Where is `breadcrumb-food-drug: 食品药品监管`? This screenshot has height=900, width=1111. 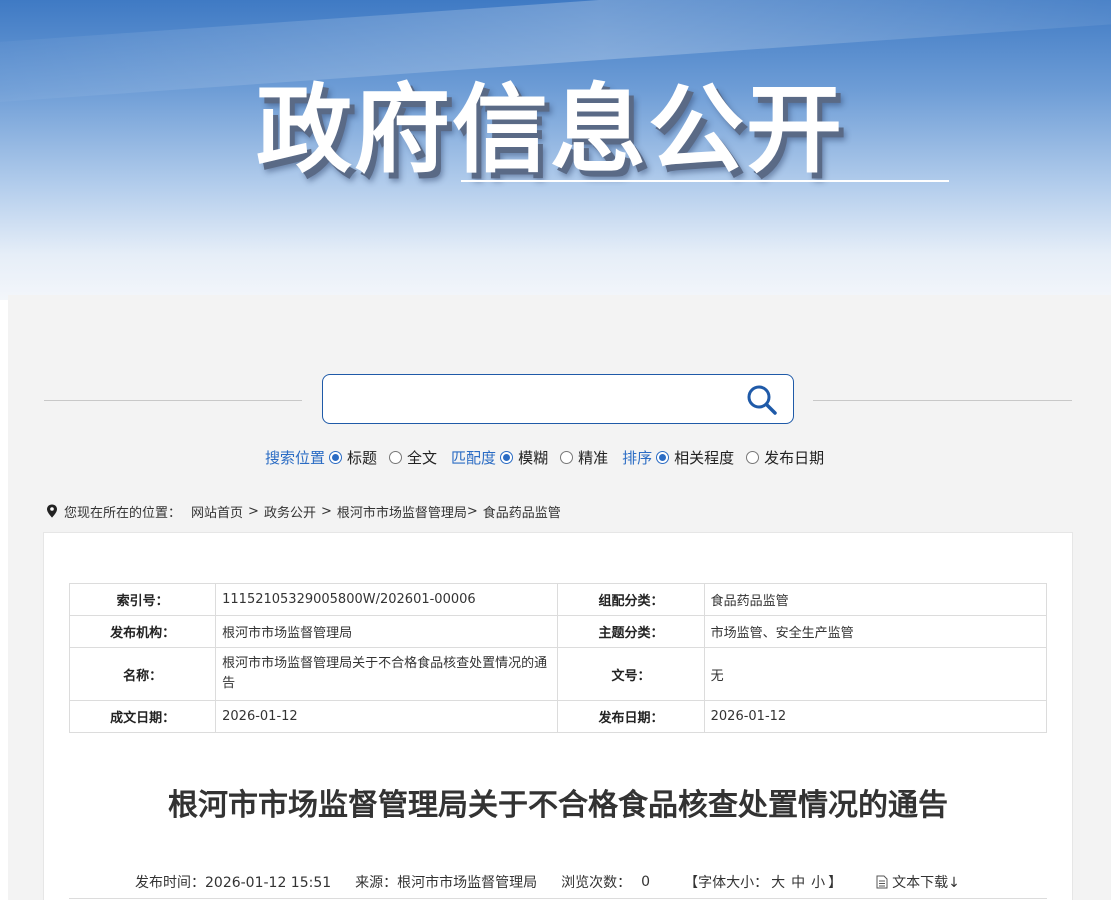
breadcrumb-food-drug: 食品药品监管 is located at coordinates (522, 511).